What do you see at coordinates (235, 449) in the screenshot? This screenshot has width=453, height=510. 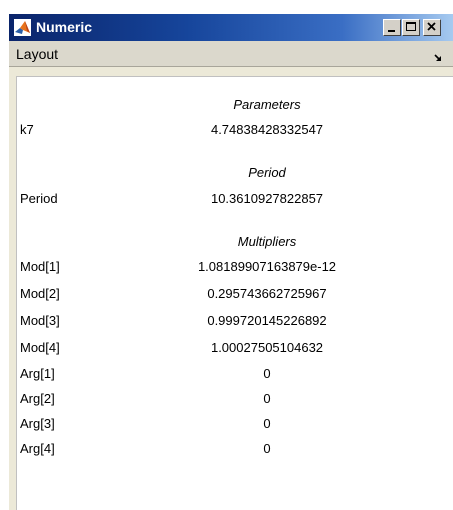 I see `multiplier-row: Arg[4] 0` at bounding box center [235, 449].